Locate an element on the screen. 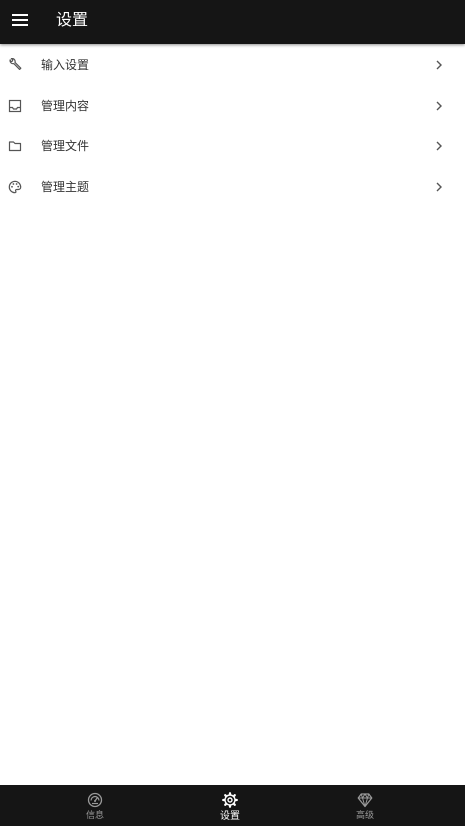  bottom-navigation: 信息 设置 高级 is located at coordinates (232, 805).